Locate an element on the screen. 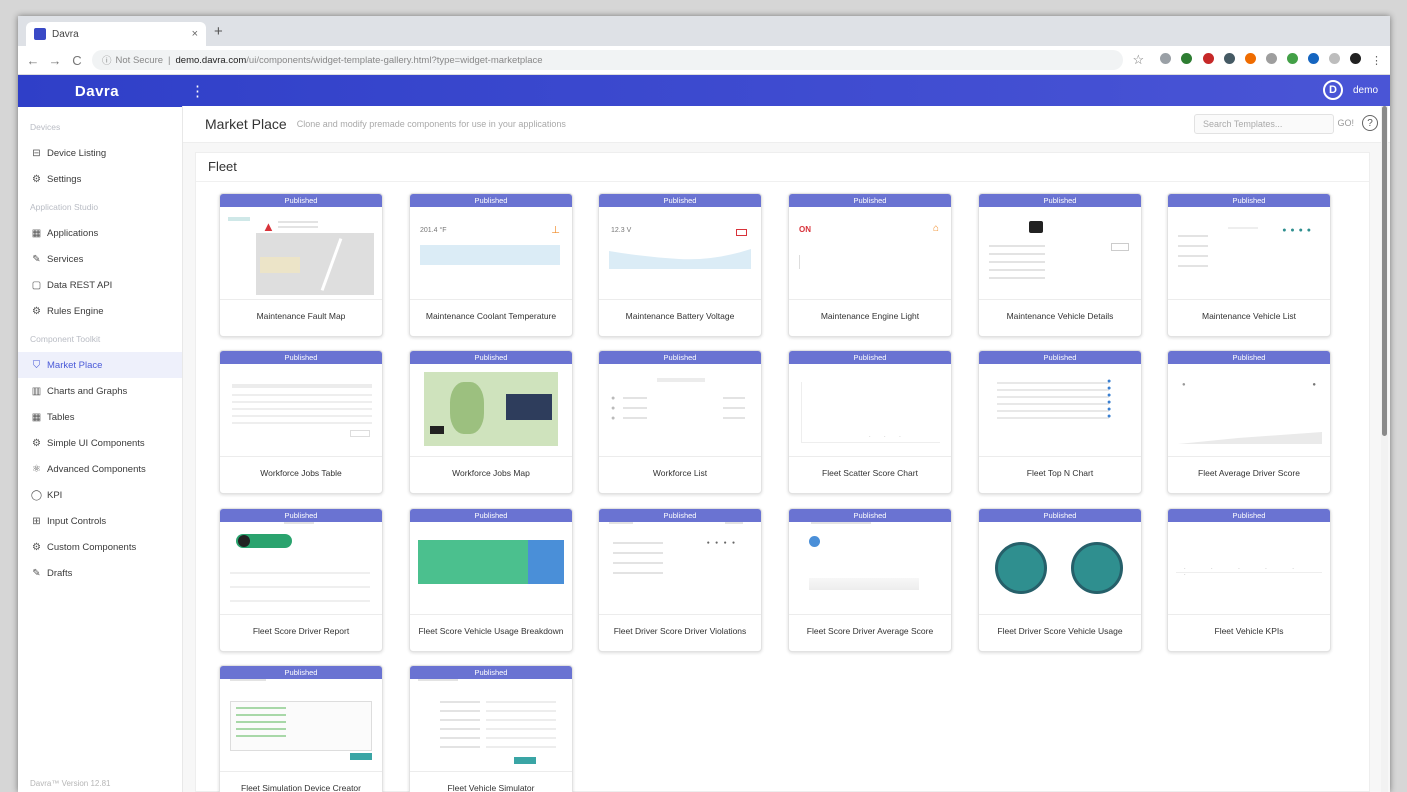 This screenshot has height=792, width=1407. sidebar-item-input-controls: ⊞ Input Controls is located at coordinates (100, 521).